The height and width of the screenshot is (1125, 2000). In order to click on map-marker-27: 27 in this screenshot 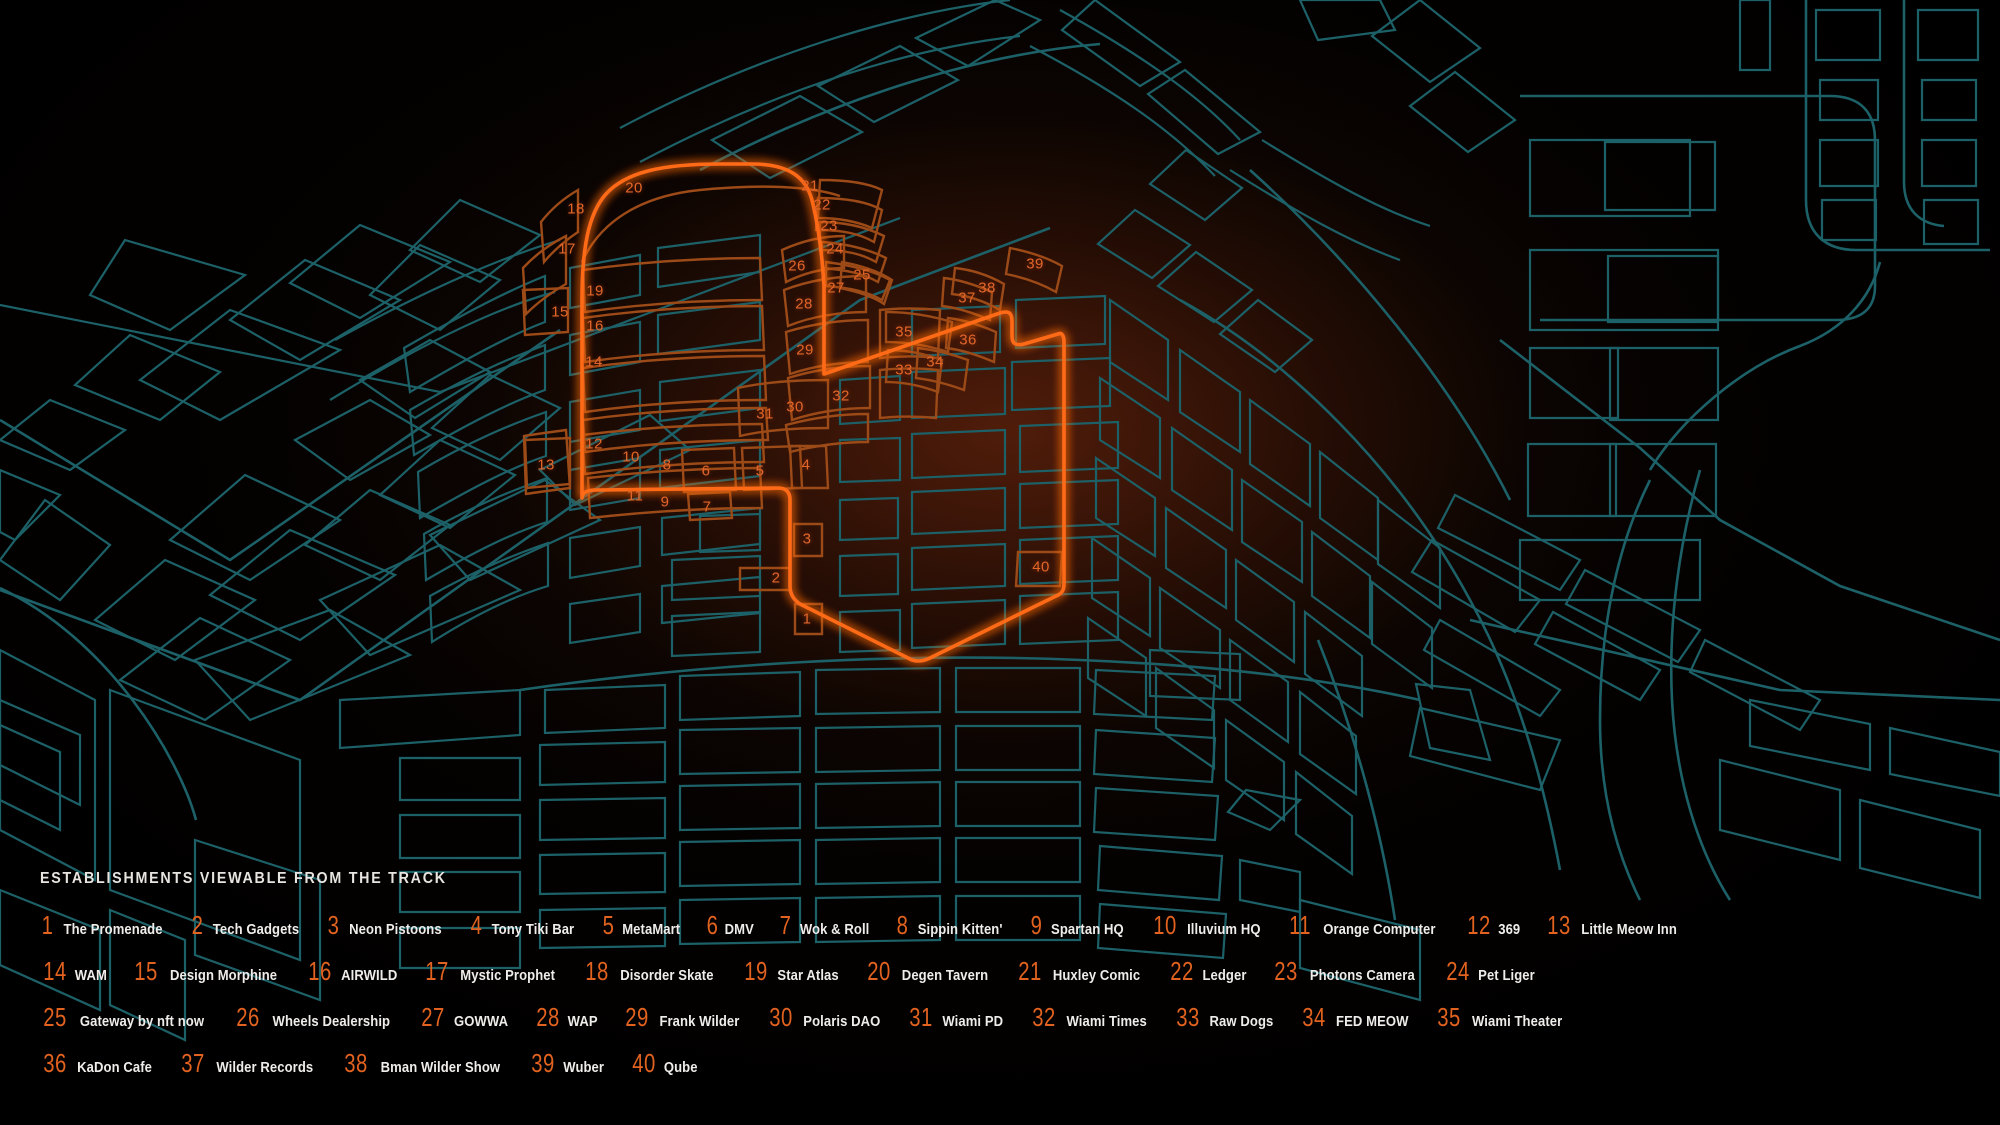, I will do `click(836, 288)`.